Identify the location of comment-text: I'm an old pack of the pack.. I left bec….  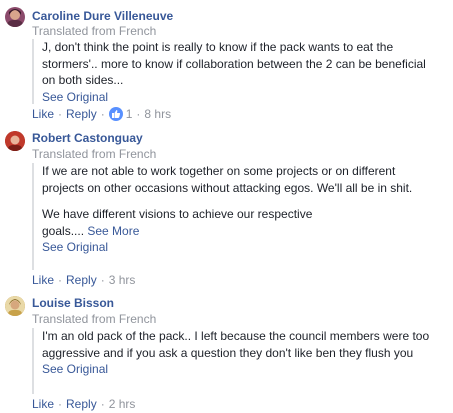
(236, 344).